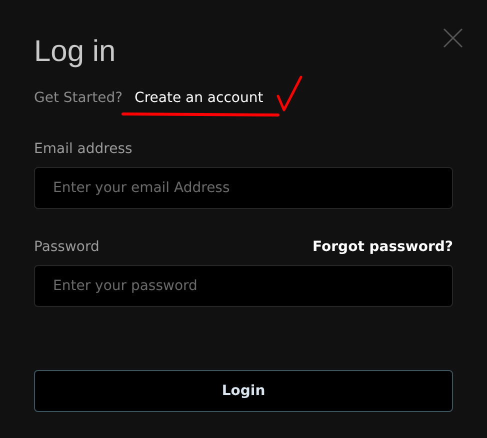 The width and height of the screenshot is (487, 438). I want to click on login-button: Login, so click(243, 391).